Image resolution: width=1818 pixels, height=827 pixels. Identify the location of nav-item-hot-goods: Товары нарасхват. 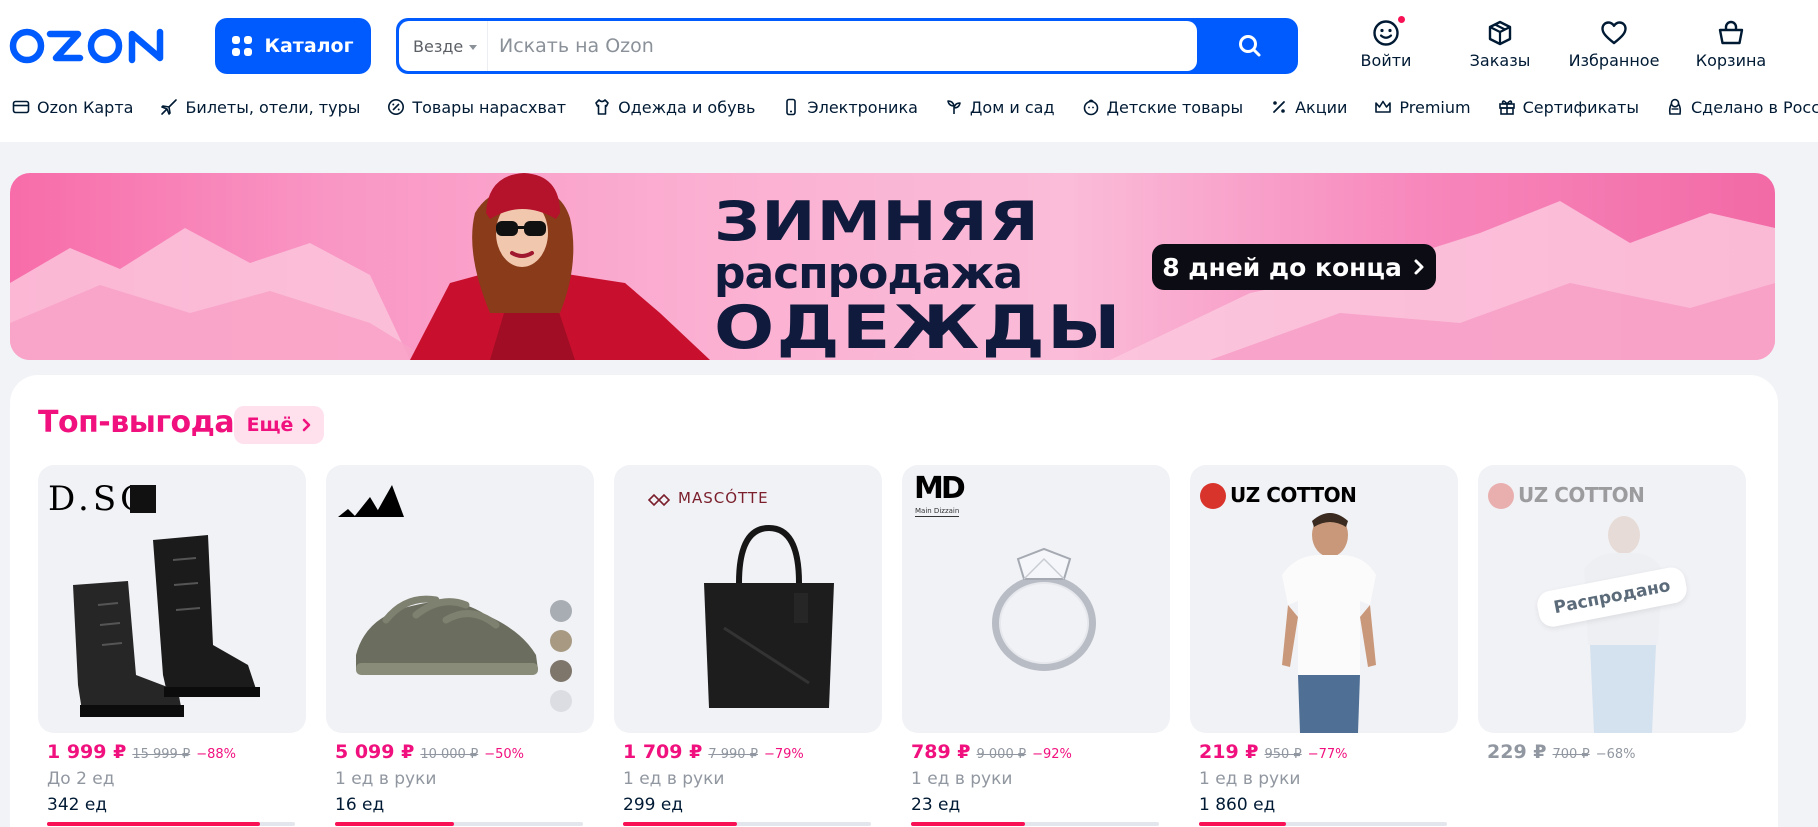
(476, 107).